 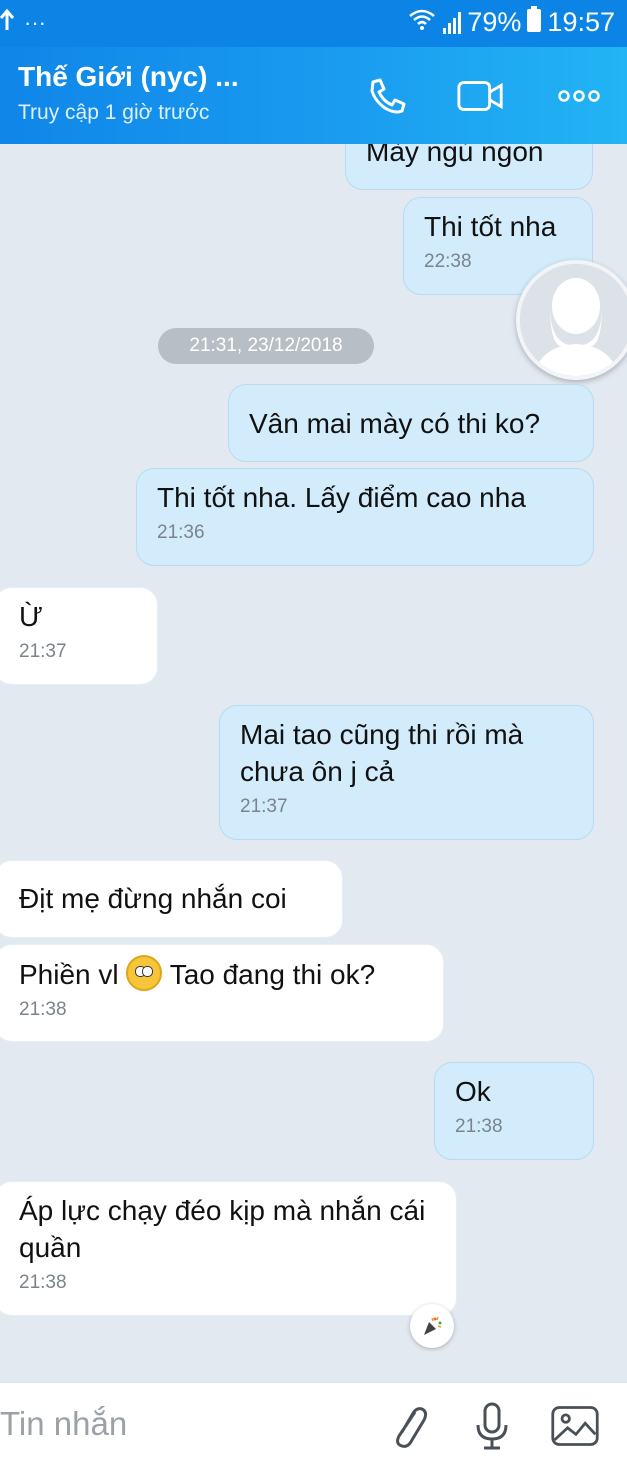 I want to click on signal-icon, so click(x=452, y=22).